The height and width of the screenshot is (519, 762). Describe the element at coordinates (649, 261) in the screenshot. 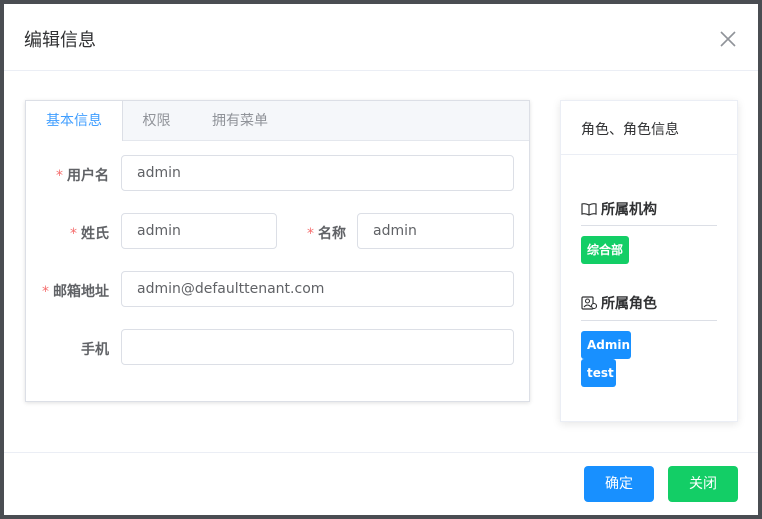

I see `role-info-card: 角色、角色信息 所属机构 综合部 所属角色 Admin test` at that location.